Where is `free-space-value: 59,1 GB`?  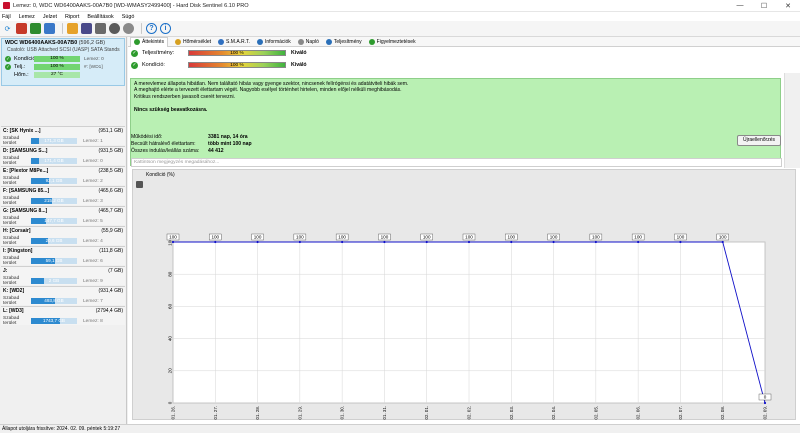 free-space-value: 59,1 GB is located at coordinates (54, 260).